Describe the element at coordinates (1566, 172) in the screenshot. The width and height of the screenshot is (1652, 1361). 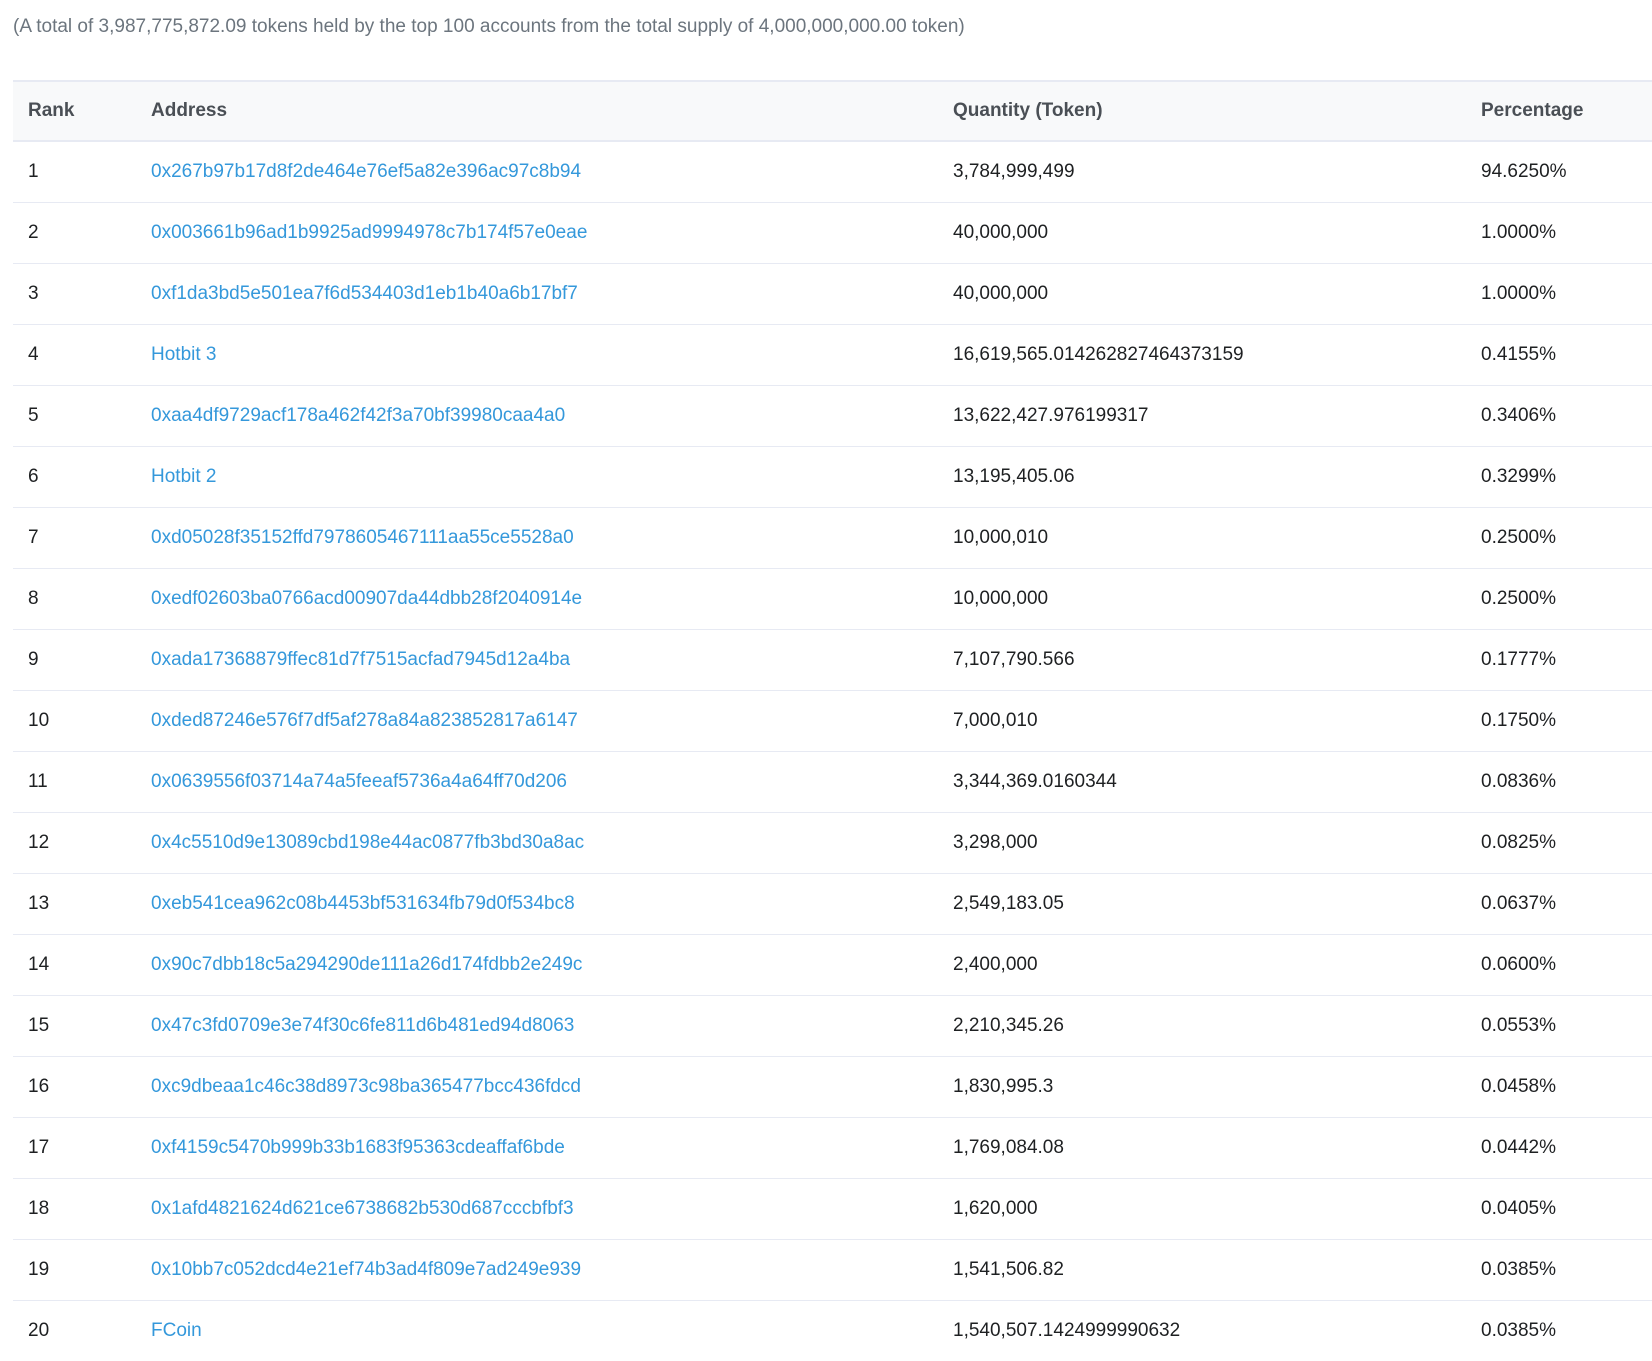
I see `percentage-cell: 94.6250%` at that location.